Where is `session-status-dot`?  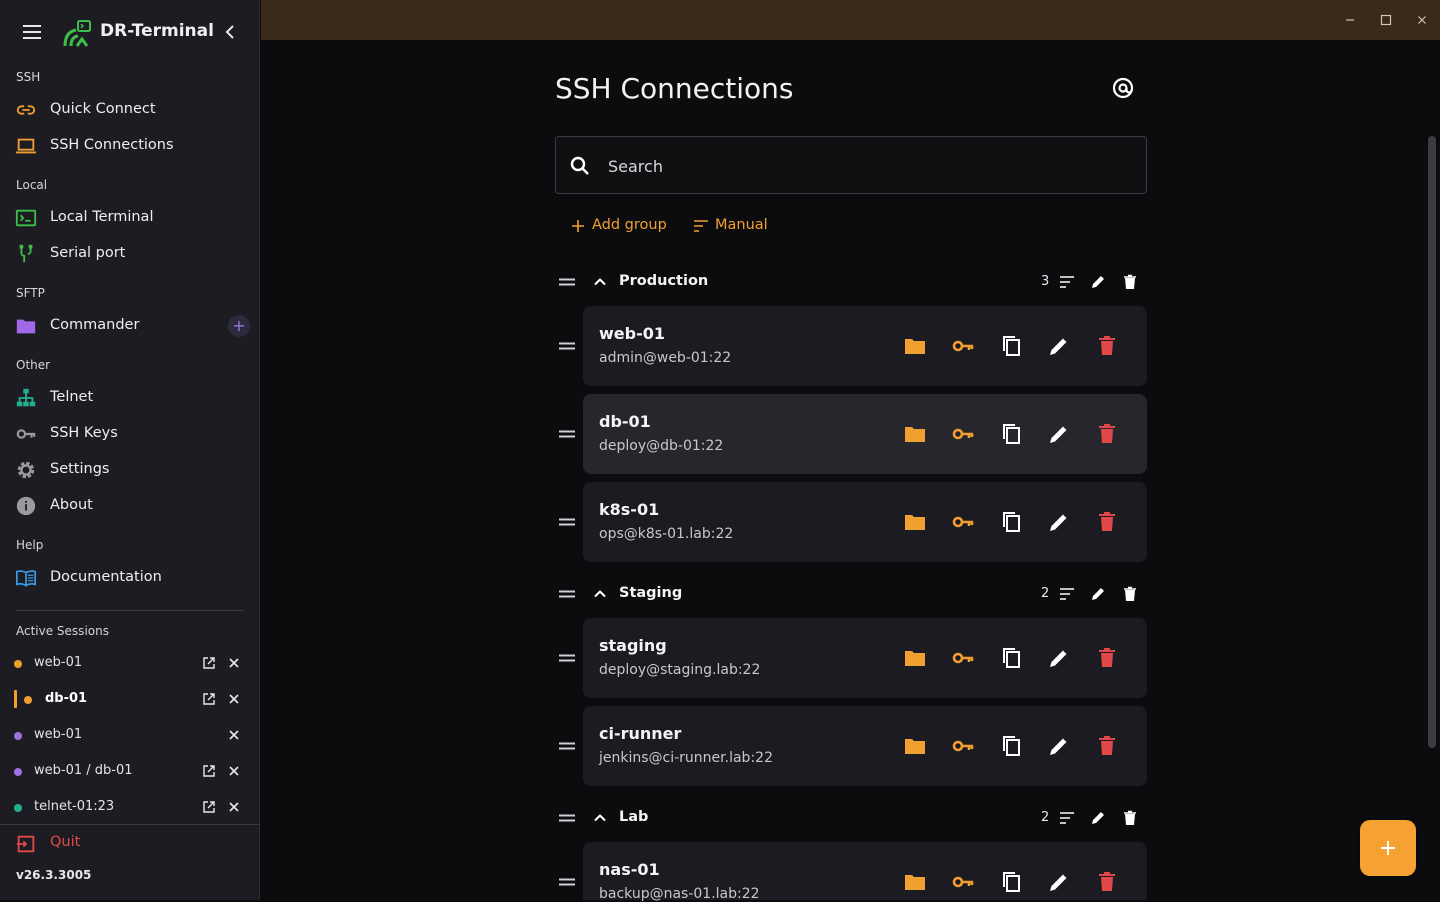
session-status-dot is located at coordinates (18, 772).